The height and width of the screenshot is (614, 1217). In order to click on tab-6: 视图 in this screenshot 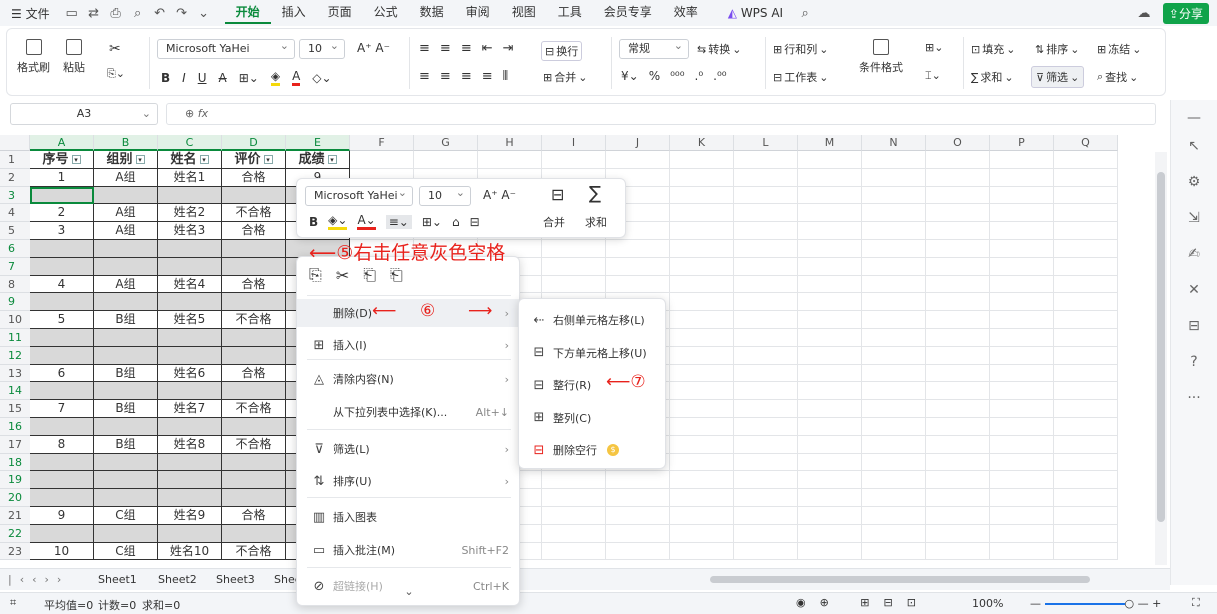, I will do `click(524, 13)`.